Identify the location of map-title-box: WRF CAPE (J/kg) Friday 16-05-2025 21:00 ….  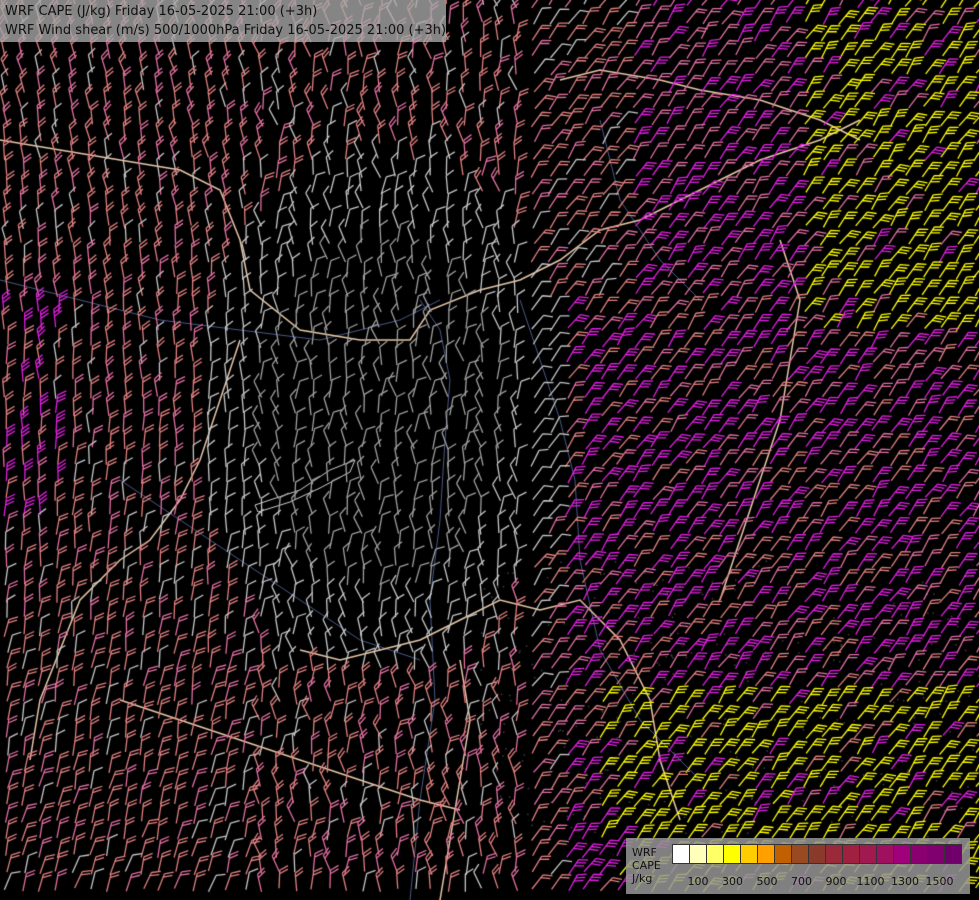
(223, 21).